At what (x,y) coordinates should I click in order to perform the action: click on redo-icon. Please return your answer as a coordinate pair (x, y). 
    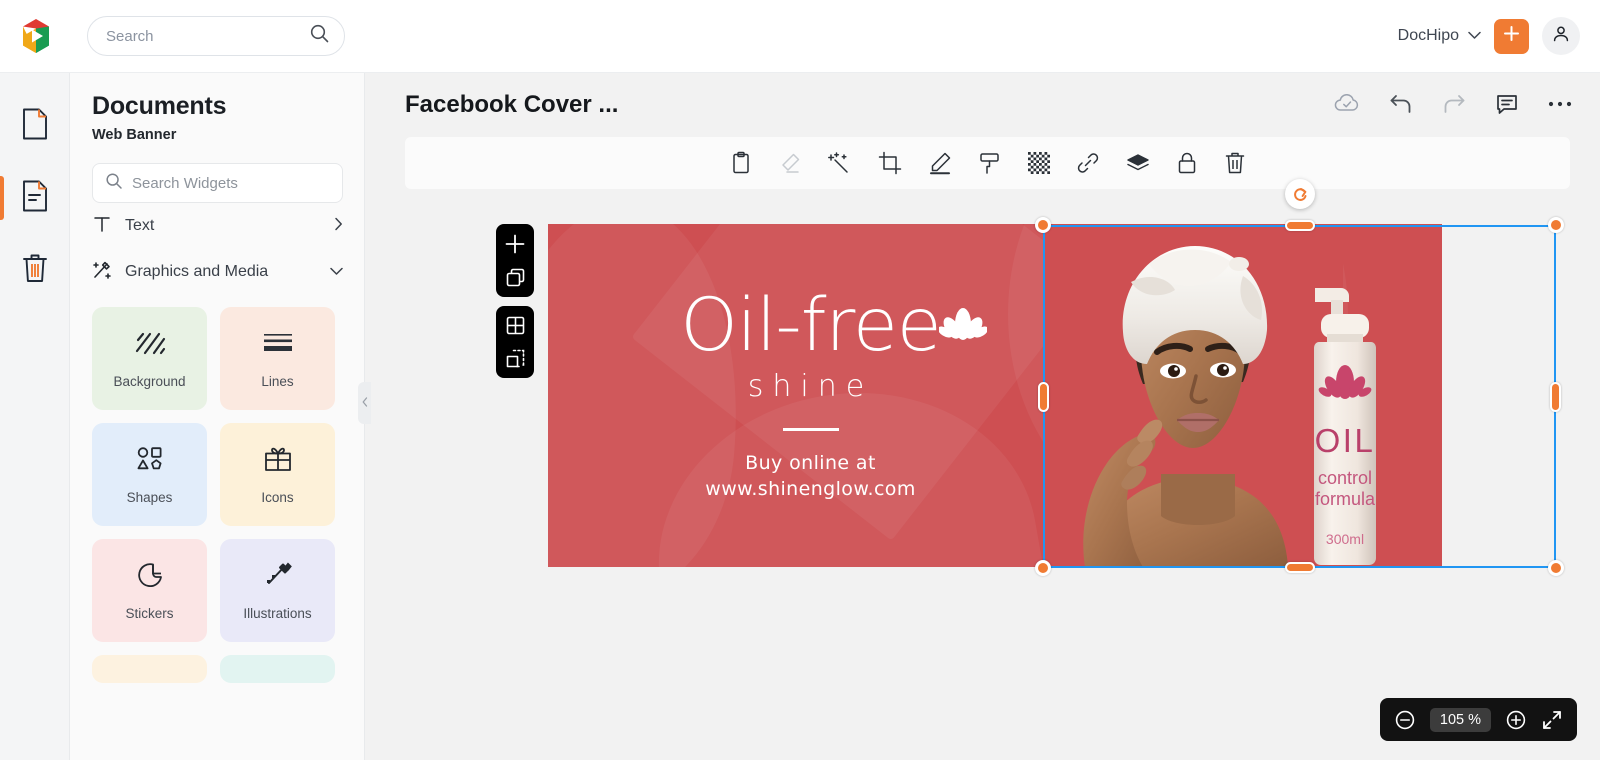
    Looking at the image, I should click on (1454, 104).